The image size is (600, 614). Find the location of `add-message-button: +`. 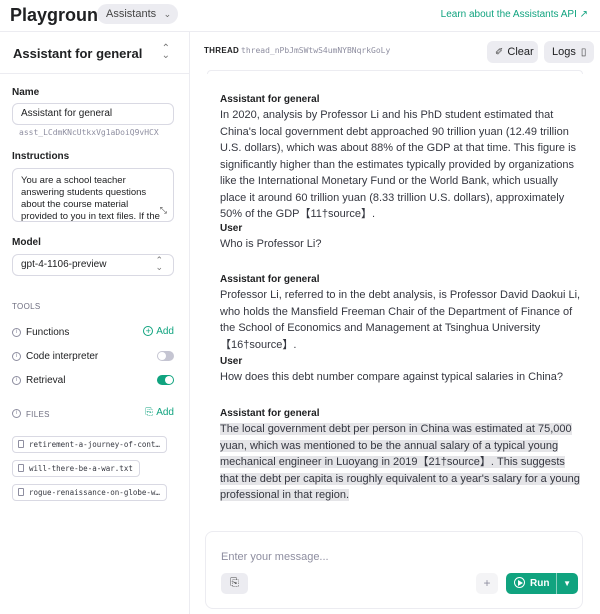

add-message-button: + is located at coordinates (487, 583).